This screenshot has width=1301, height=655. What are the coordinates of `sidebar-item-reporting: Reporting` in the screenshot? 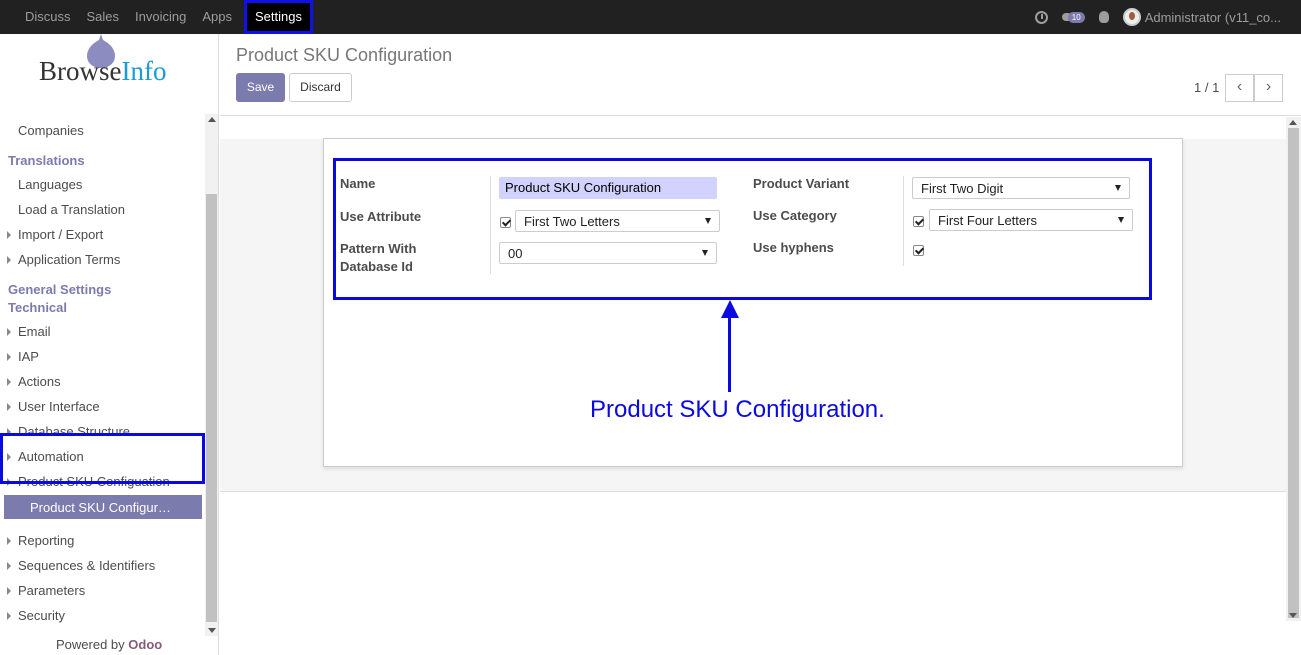 It's located at (46, 540).